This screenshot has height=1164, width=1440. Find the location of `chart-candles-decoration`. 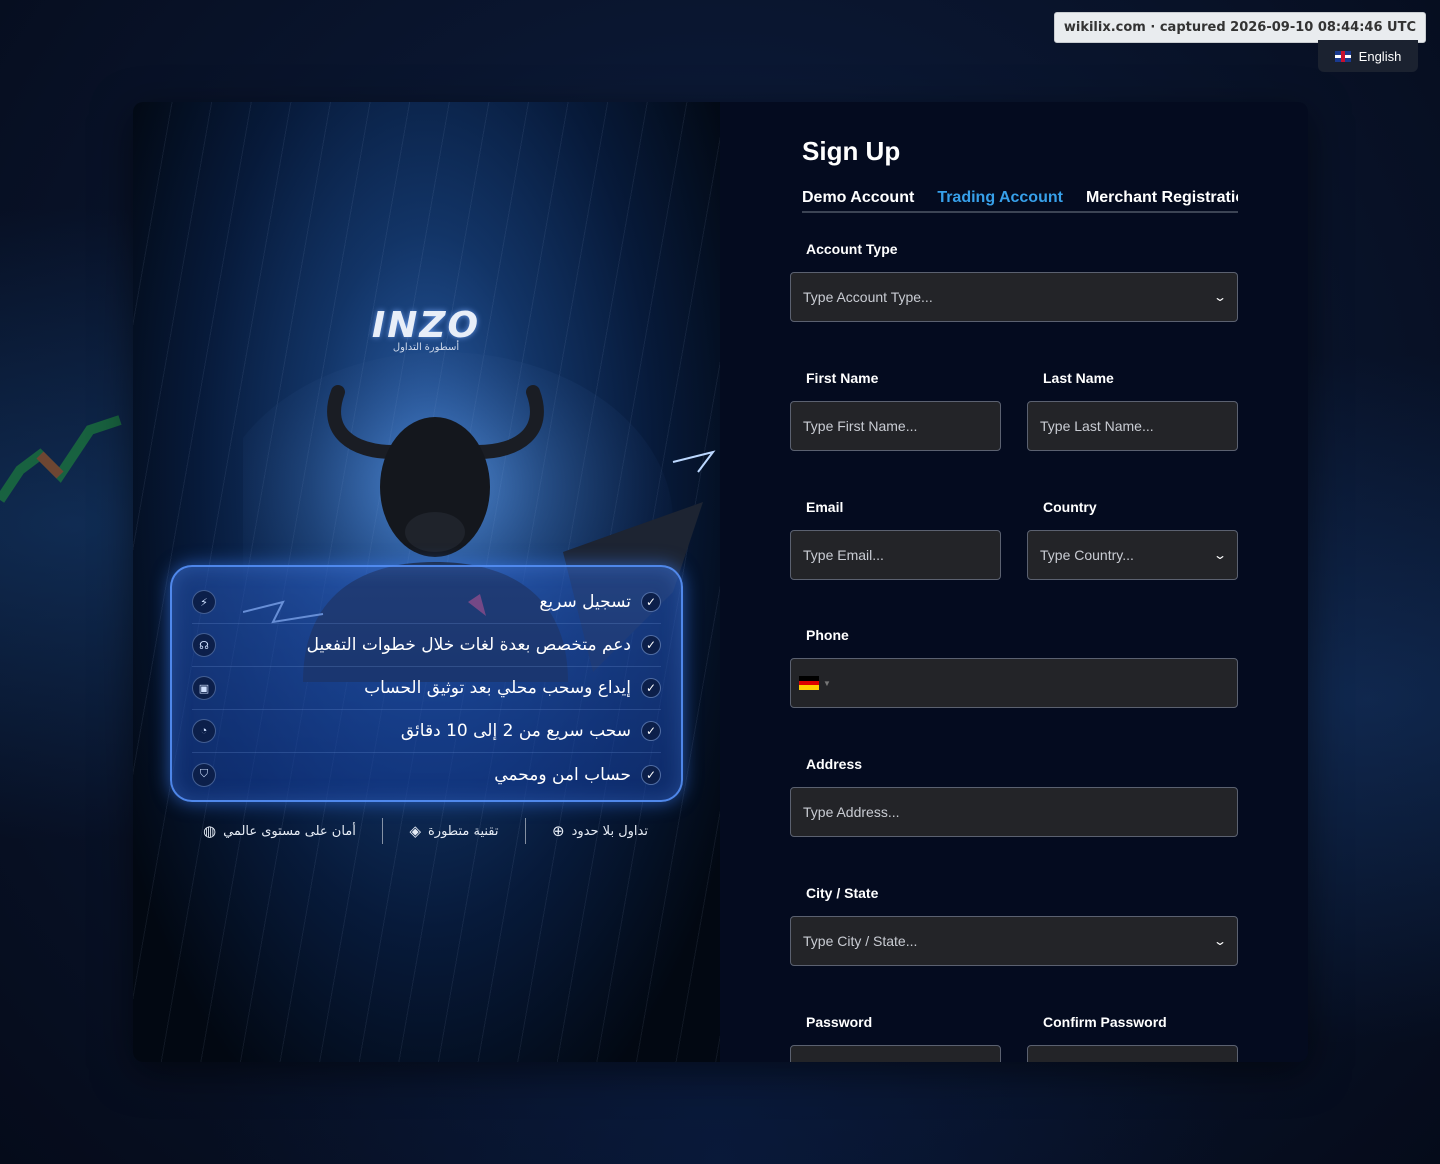

chart-candles-decoration is located at coordinates (61, 459).